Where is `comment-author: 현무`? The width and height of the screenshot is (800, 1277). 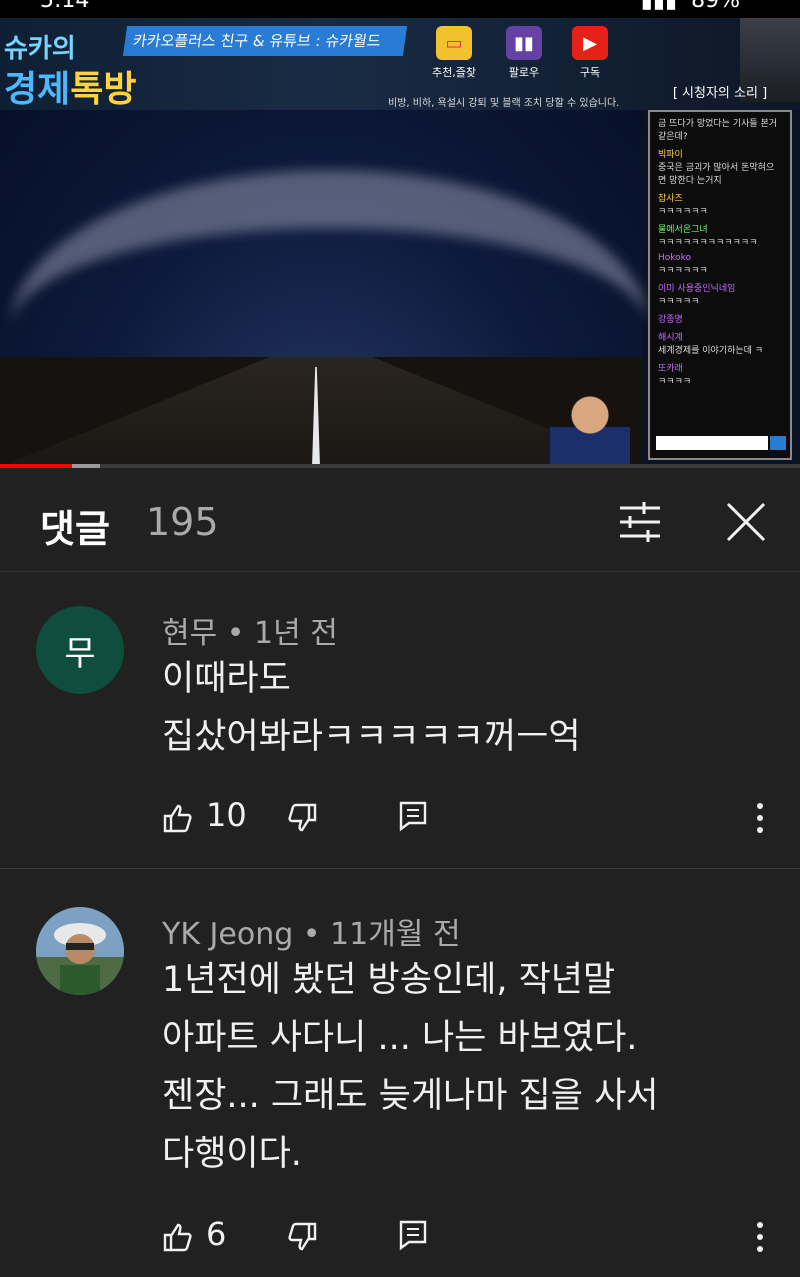 comment-author: 현무 is located at coordinates (189, 633).